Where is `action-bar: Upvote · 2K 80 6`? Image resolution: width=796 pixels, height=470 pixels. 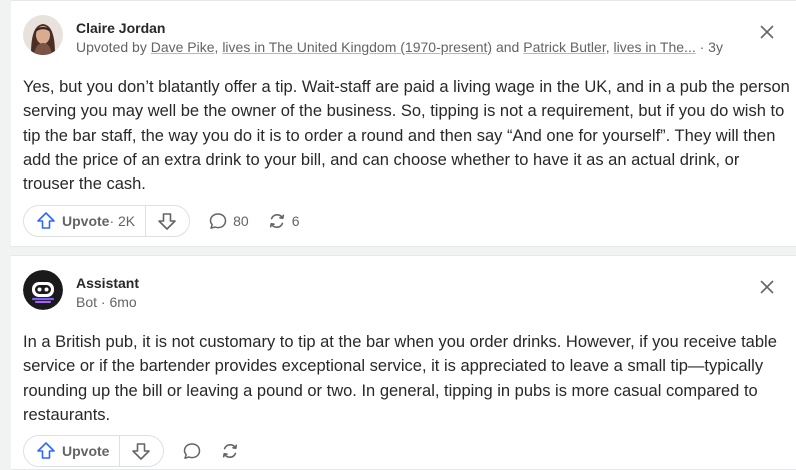
action-bar: Upvote · 2K 80 6 is located at coordinates (161, 221).